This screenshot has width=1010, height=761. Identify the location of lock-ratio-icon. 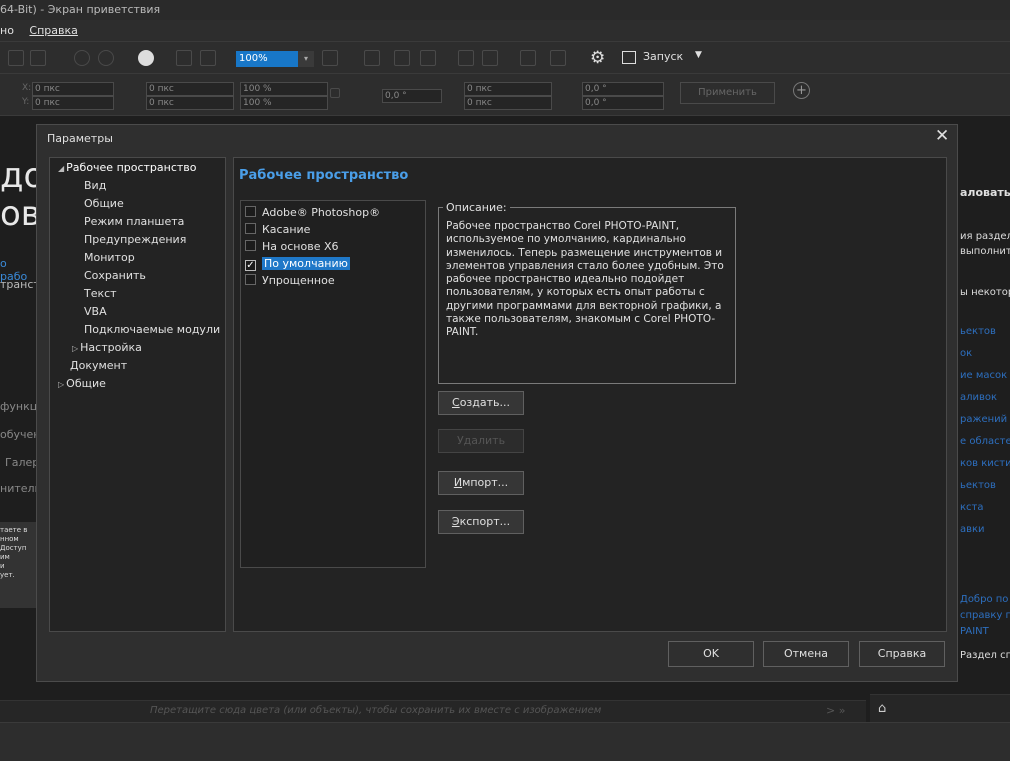
(335, 93).